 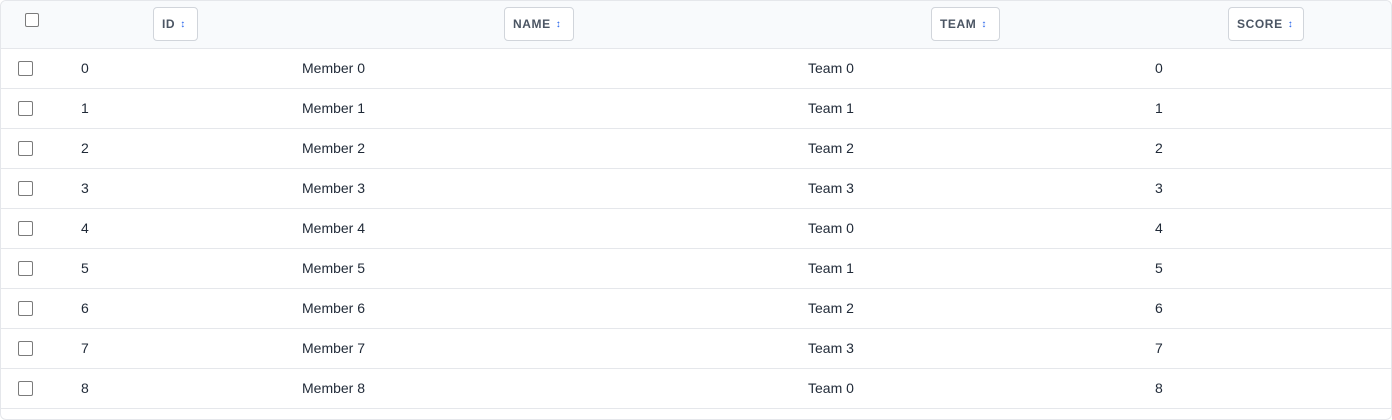 What do you see at coordinates (334, 308) in the screenshot?
I see `cell-name: Member 6` at bounding box center [334, 308].